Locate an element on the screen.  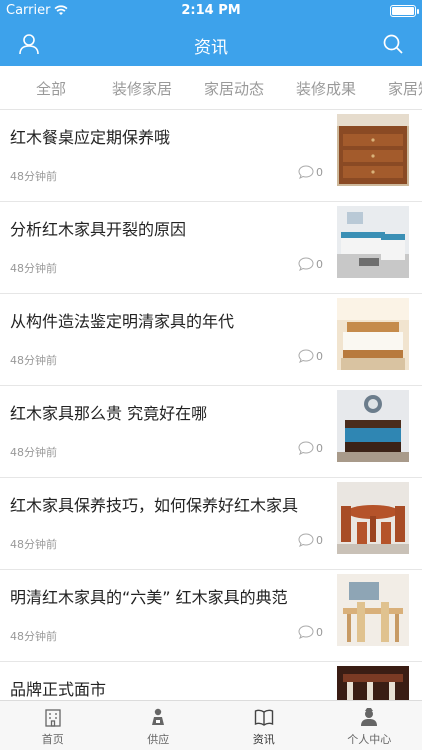
tab-supply-label: 供应 is located at coordinates (158, 739).